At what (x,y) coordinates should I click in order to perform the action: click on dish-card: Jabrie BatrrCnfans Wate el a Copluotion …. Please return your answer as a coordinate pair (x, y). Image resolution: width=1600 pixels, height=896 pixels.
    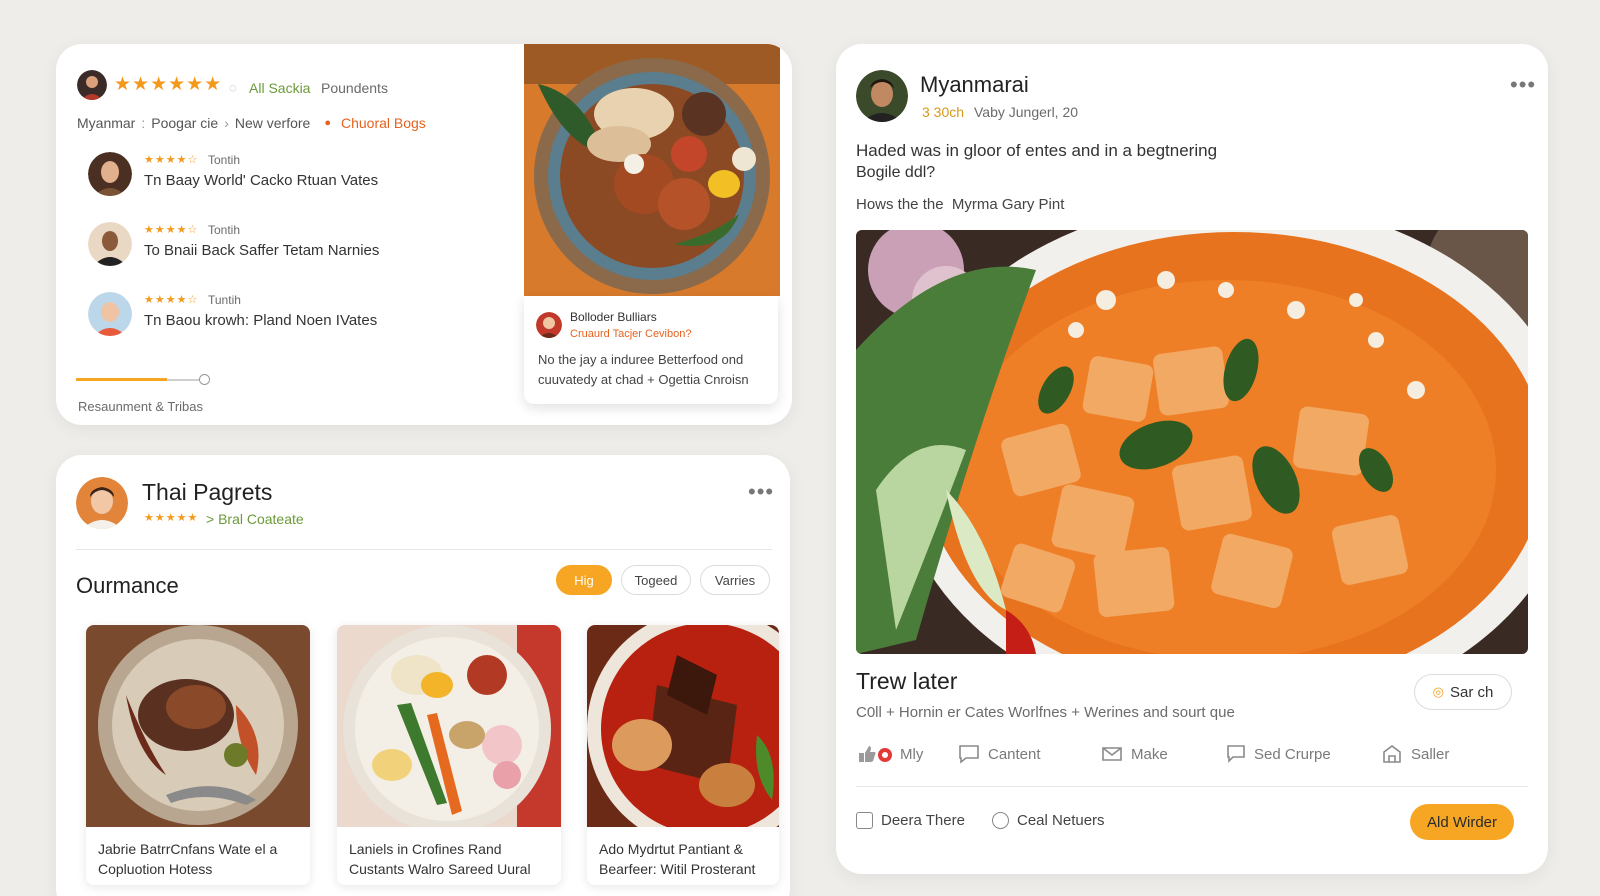
    Looking at the image, I should click on (198, 755).